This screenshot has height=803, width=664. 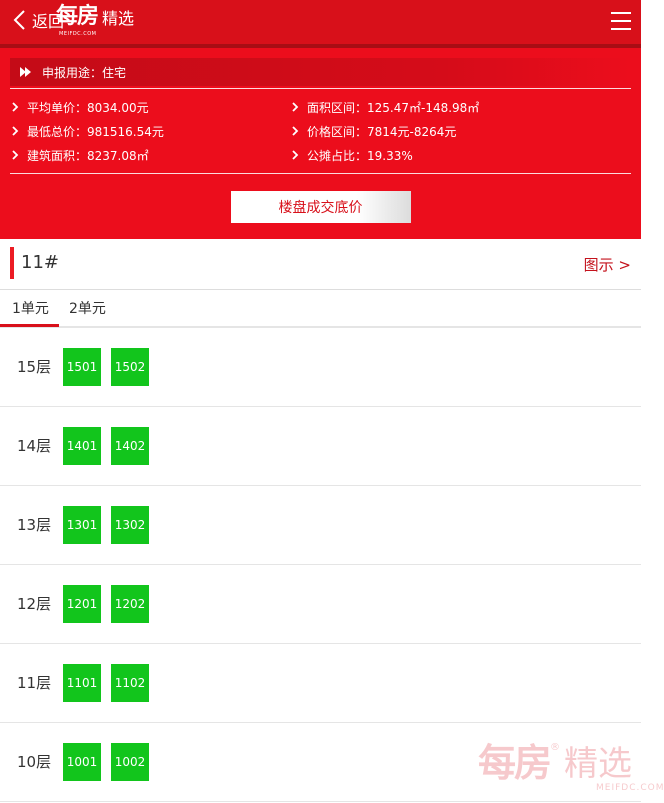 I want to click on menu-icon, so click(x=621, y=21).